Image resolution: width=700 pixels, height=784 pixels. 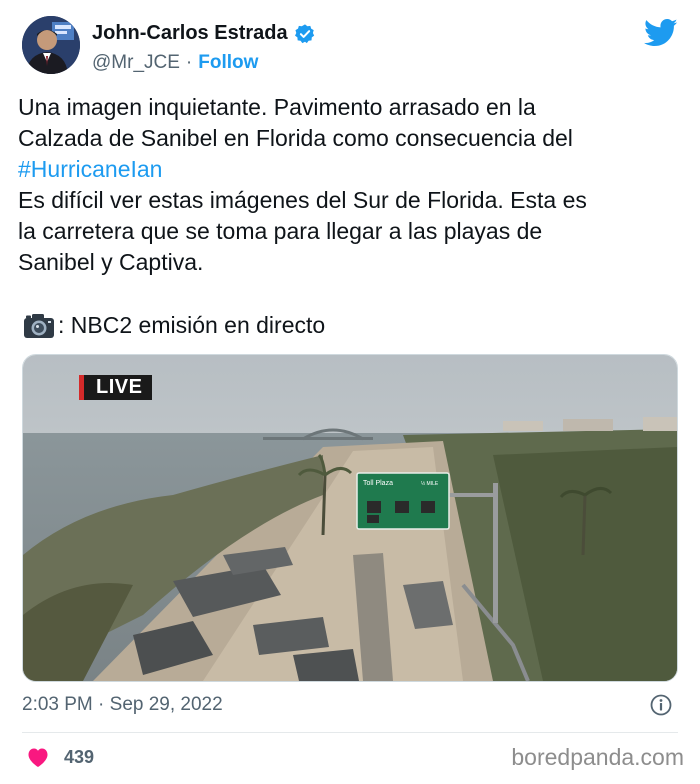 What do you see at coordinates (122, 705) in the screenshot?
I see `tweet-timestamp: 2:03 PM · Sep 29, 2022` at bounding box center [122, 705].